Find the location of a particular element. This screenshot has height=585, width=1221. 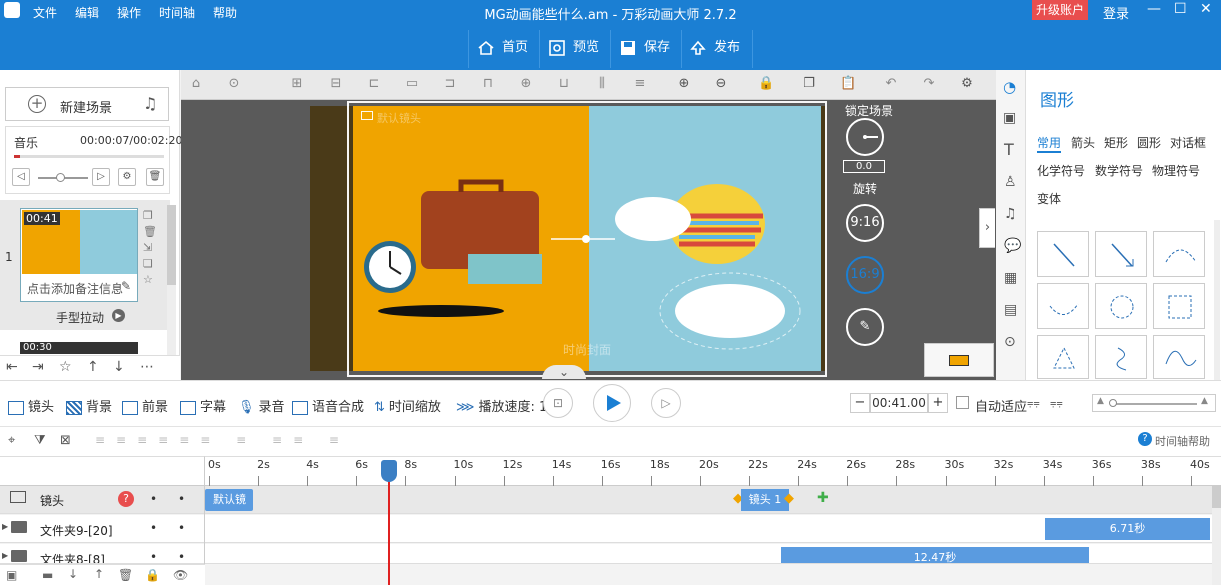

time-field: 00:41.00 is located at coordinates (899, 403).